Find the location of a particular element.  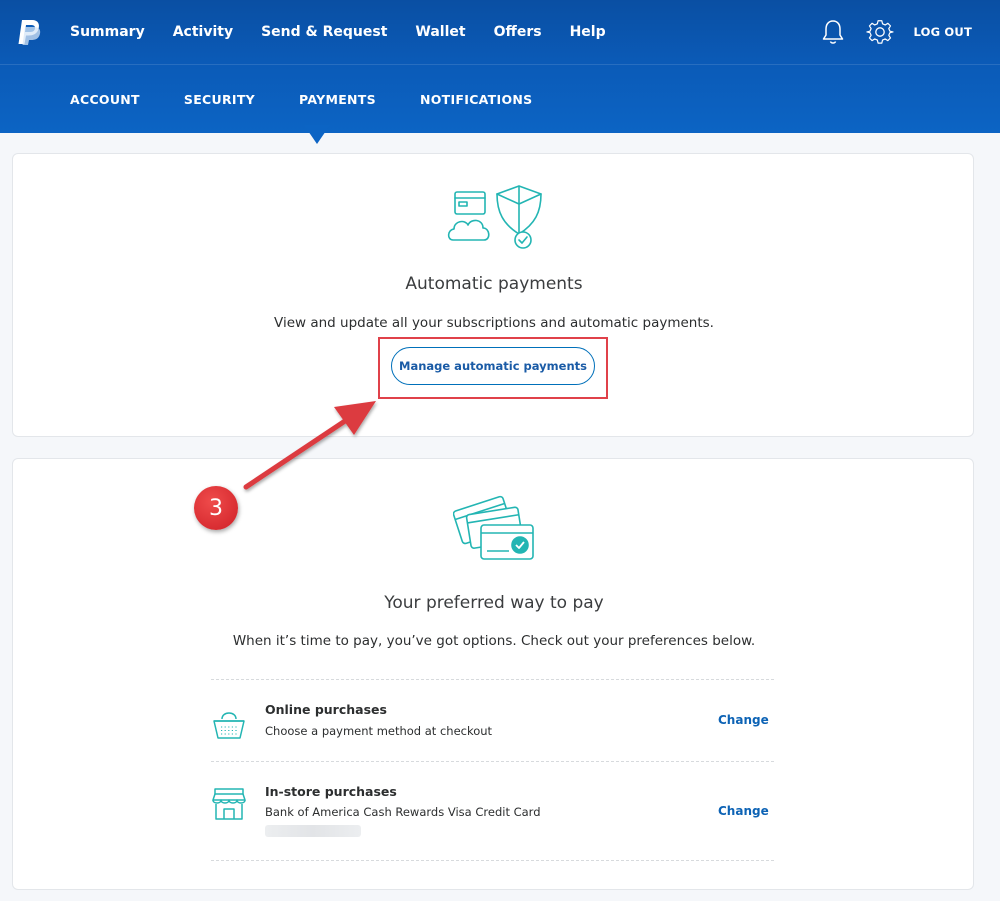

automatic-payments-title: Automatic payments is located at coordinates (494, 284).